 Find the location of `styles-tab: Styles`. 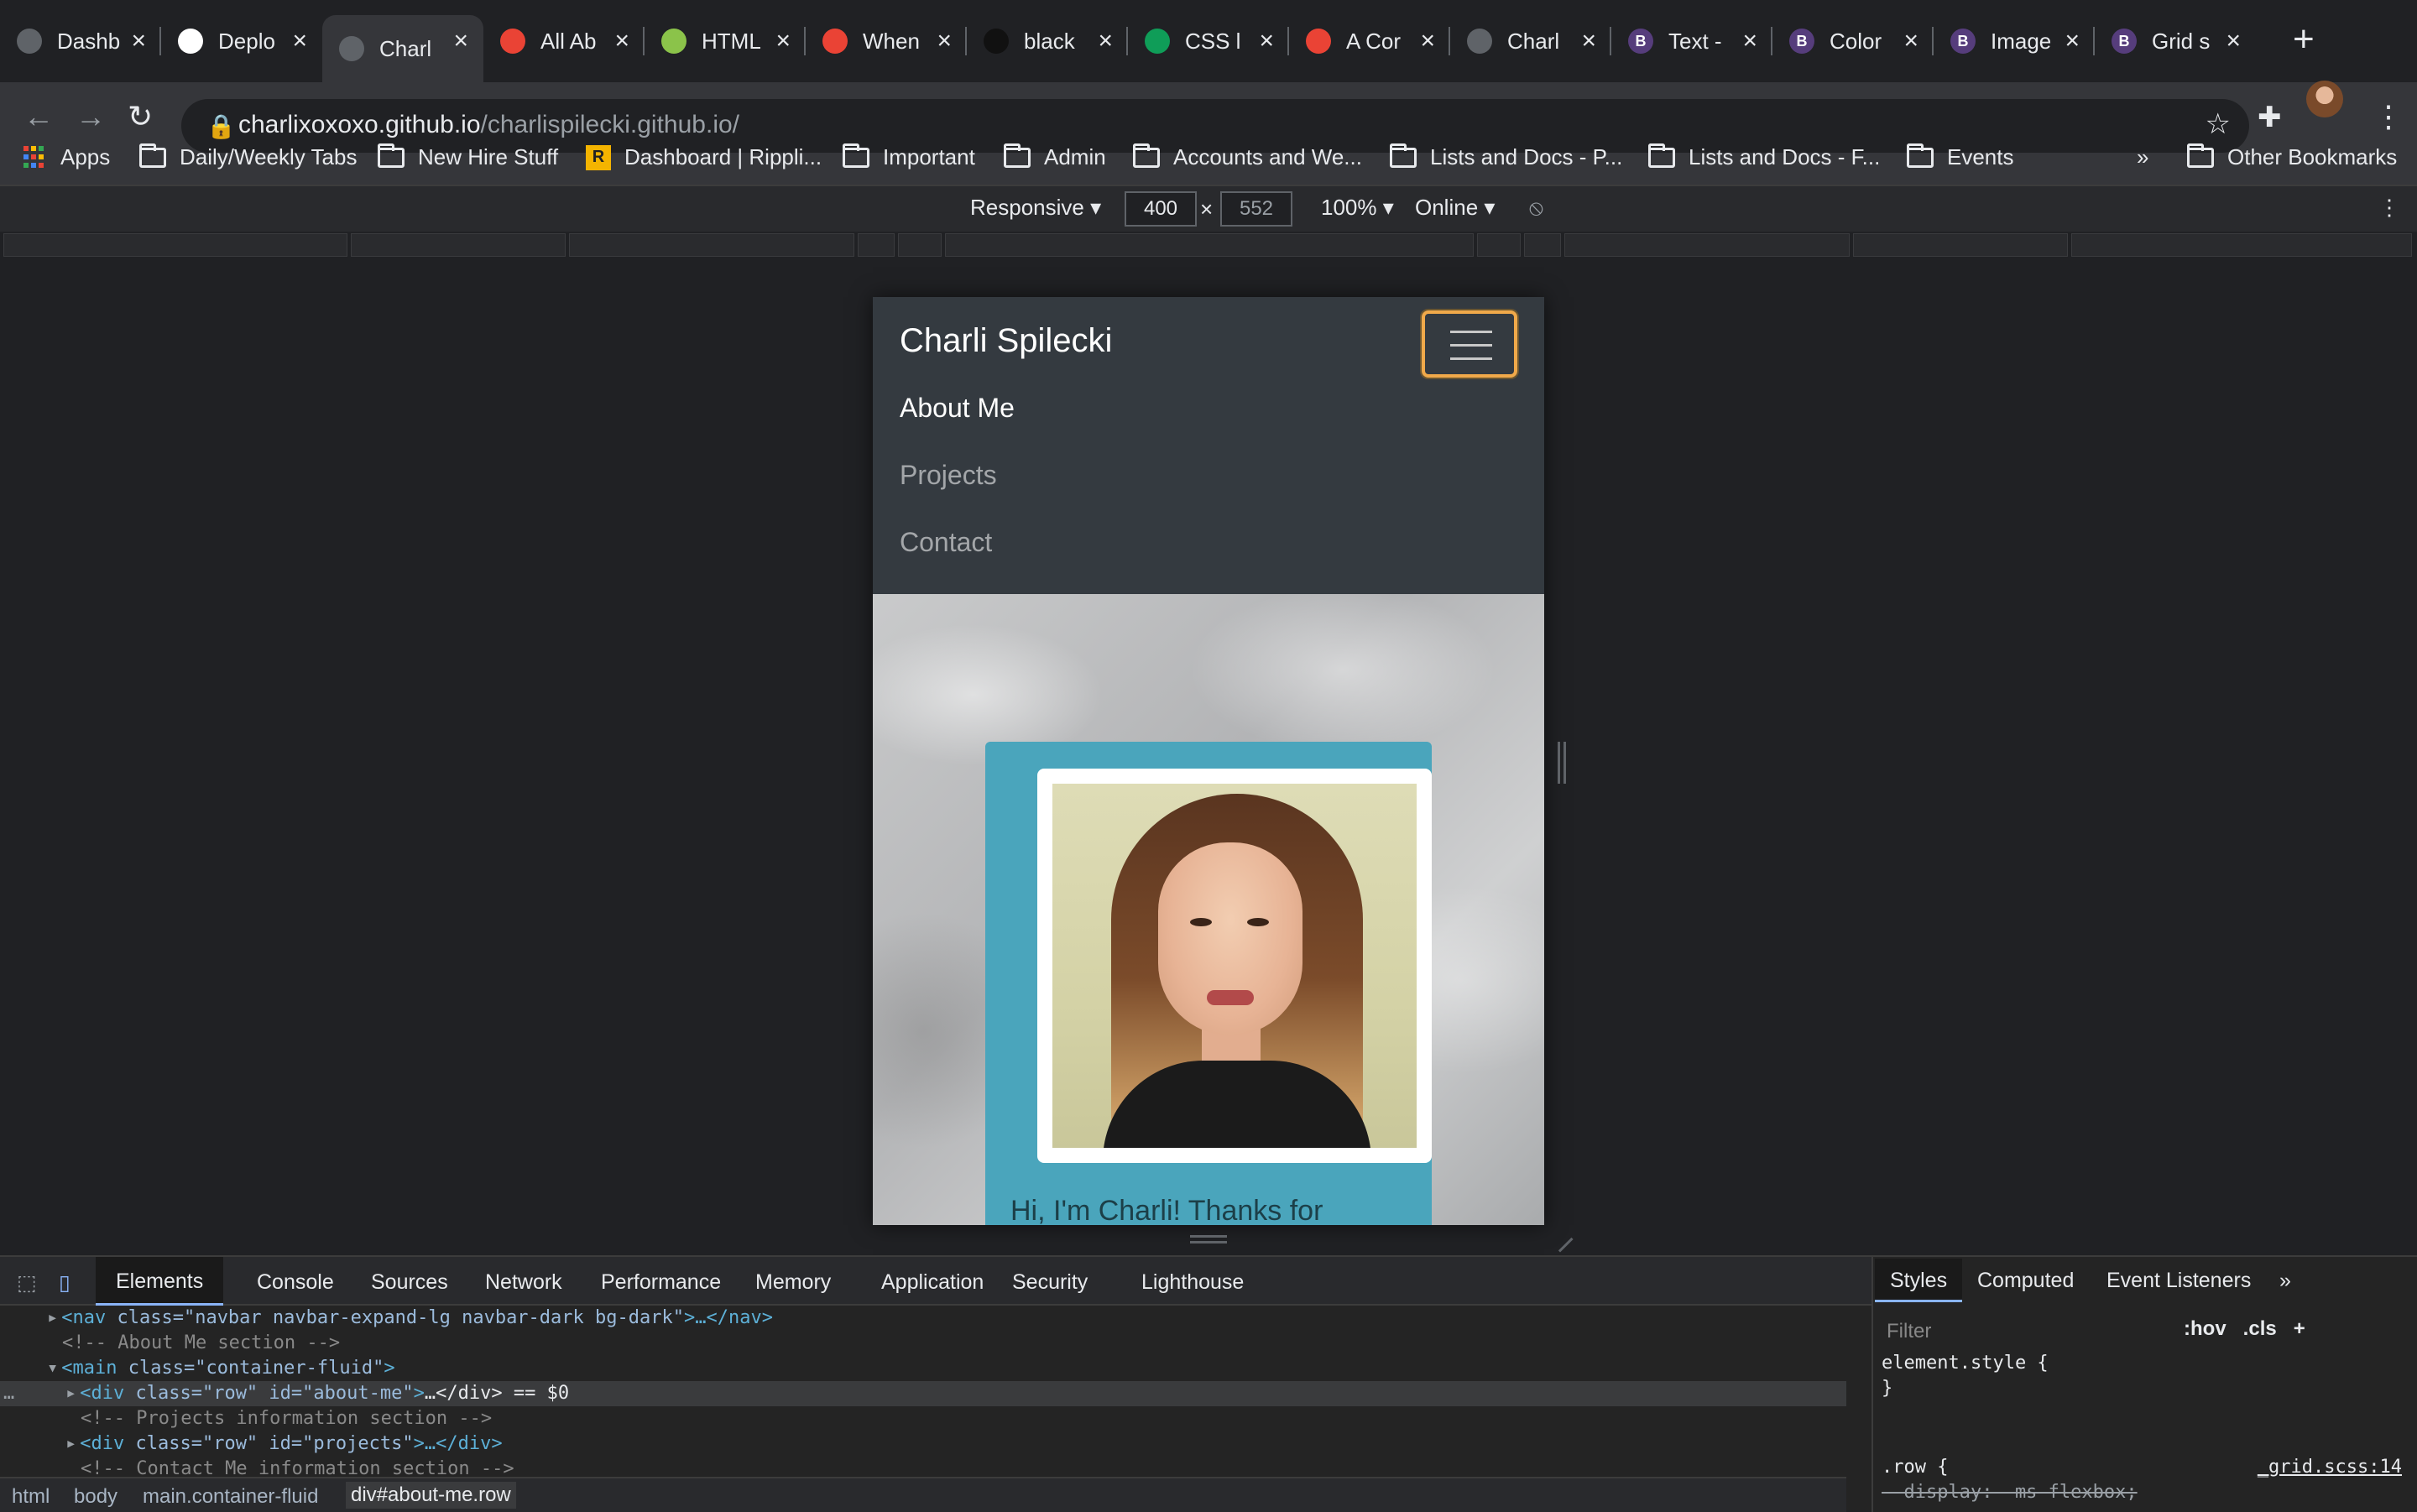

styles-tab: Styles is located at coordinates (1919, 1281).